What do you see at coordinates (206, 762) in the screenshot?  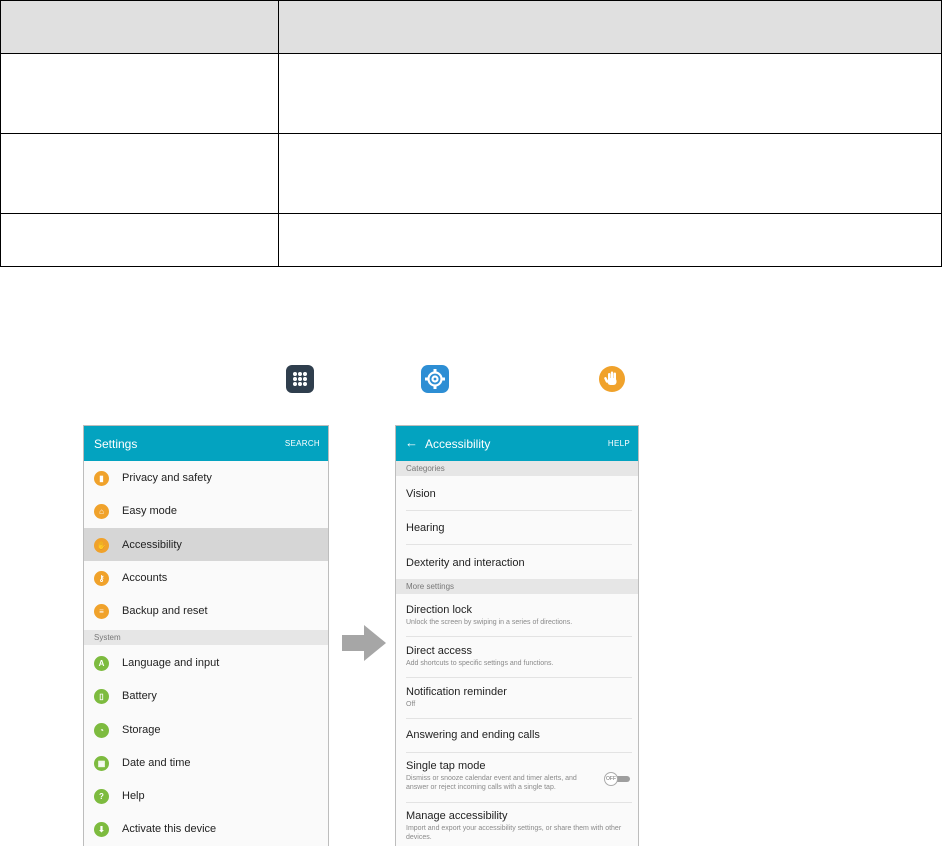 I see `settings-item-date-time: ▦ Date and time` at bounding box center [206, 762].